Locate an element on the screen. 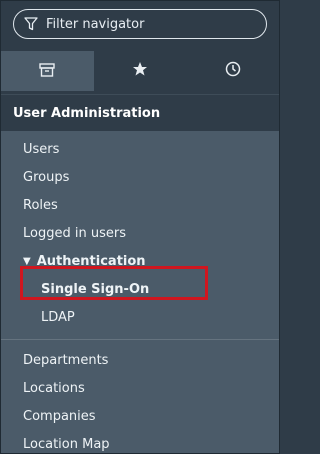  nav-item-departments: Departments is located at coordinates (140, 360).